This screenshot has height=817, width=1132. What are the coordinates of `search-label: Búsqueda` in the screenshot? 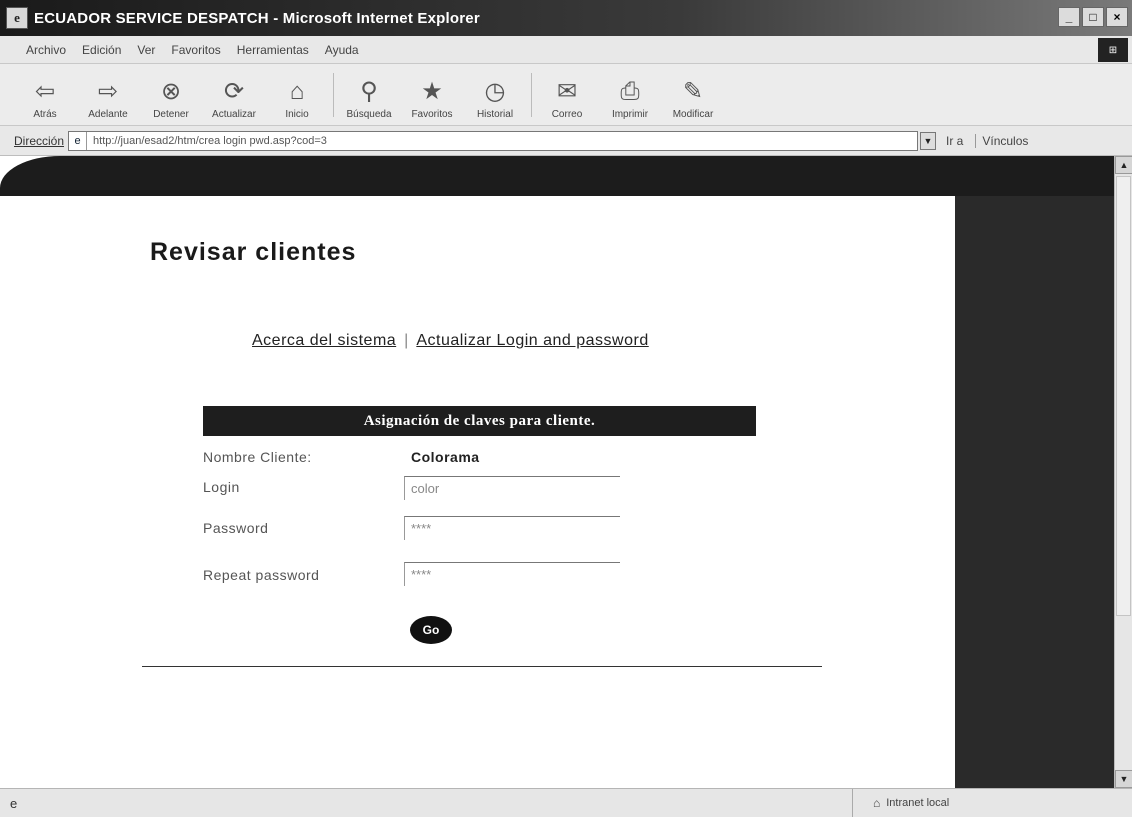 It's located at (369, 114).